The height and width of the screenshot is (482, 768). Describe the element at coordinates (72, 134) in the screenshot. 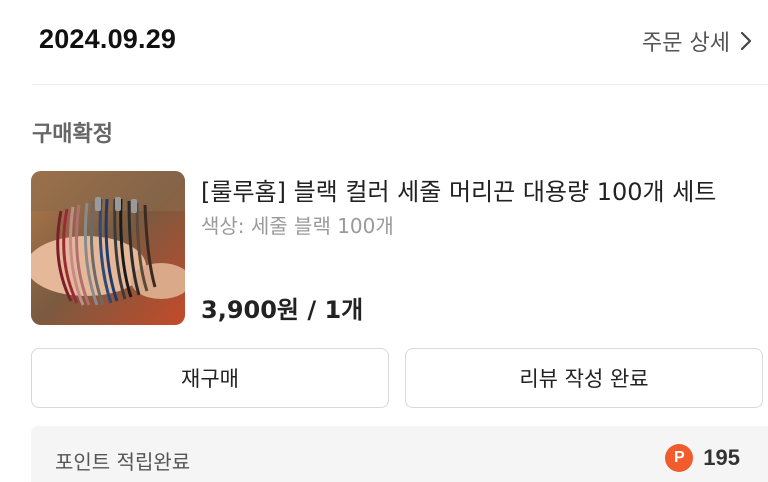

I see `order-status: 구매확정` at that location.